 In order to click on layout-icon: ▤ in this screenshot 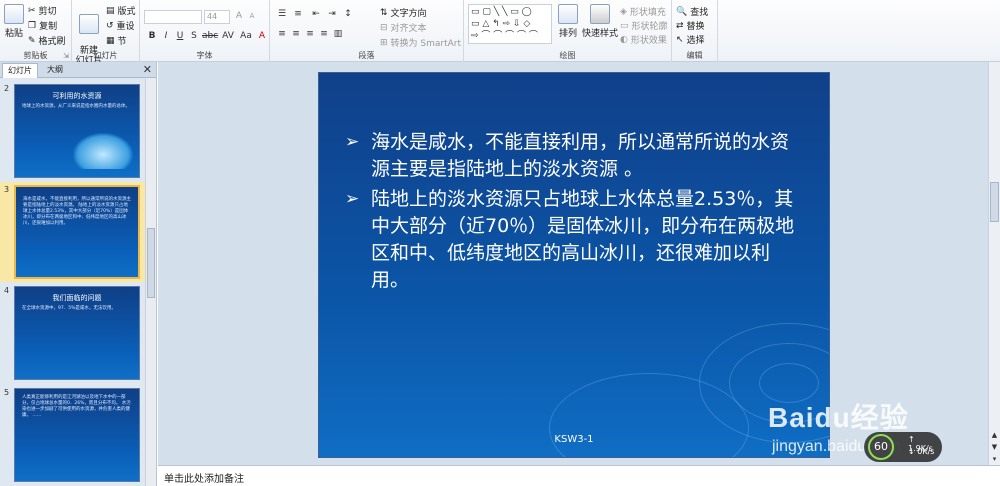, I will do `click(110, 10)`.